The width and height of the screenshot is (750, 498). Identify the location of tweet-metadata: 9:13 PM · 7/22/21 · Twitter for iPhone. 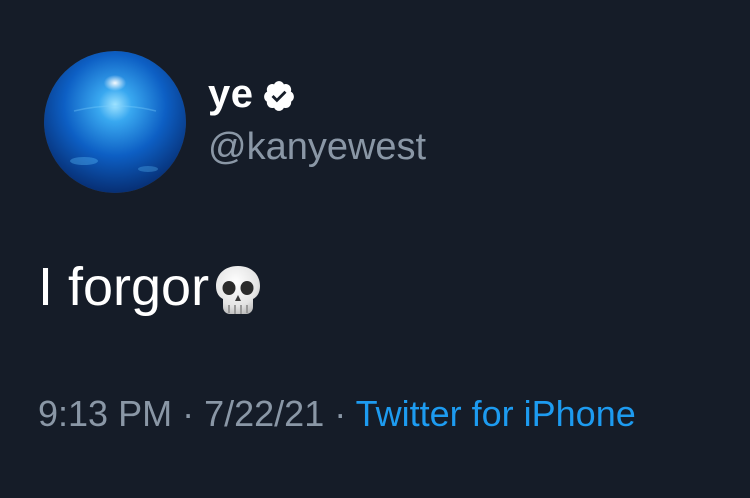
(337, 414).